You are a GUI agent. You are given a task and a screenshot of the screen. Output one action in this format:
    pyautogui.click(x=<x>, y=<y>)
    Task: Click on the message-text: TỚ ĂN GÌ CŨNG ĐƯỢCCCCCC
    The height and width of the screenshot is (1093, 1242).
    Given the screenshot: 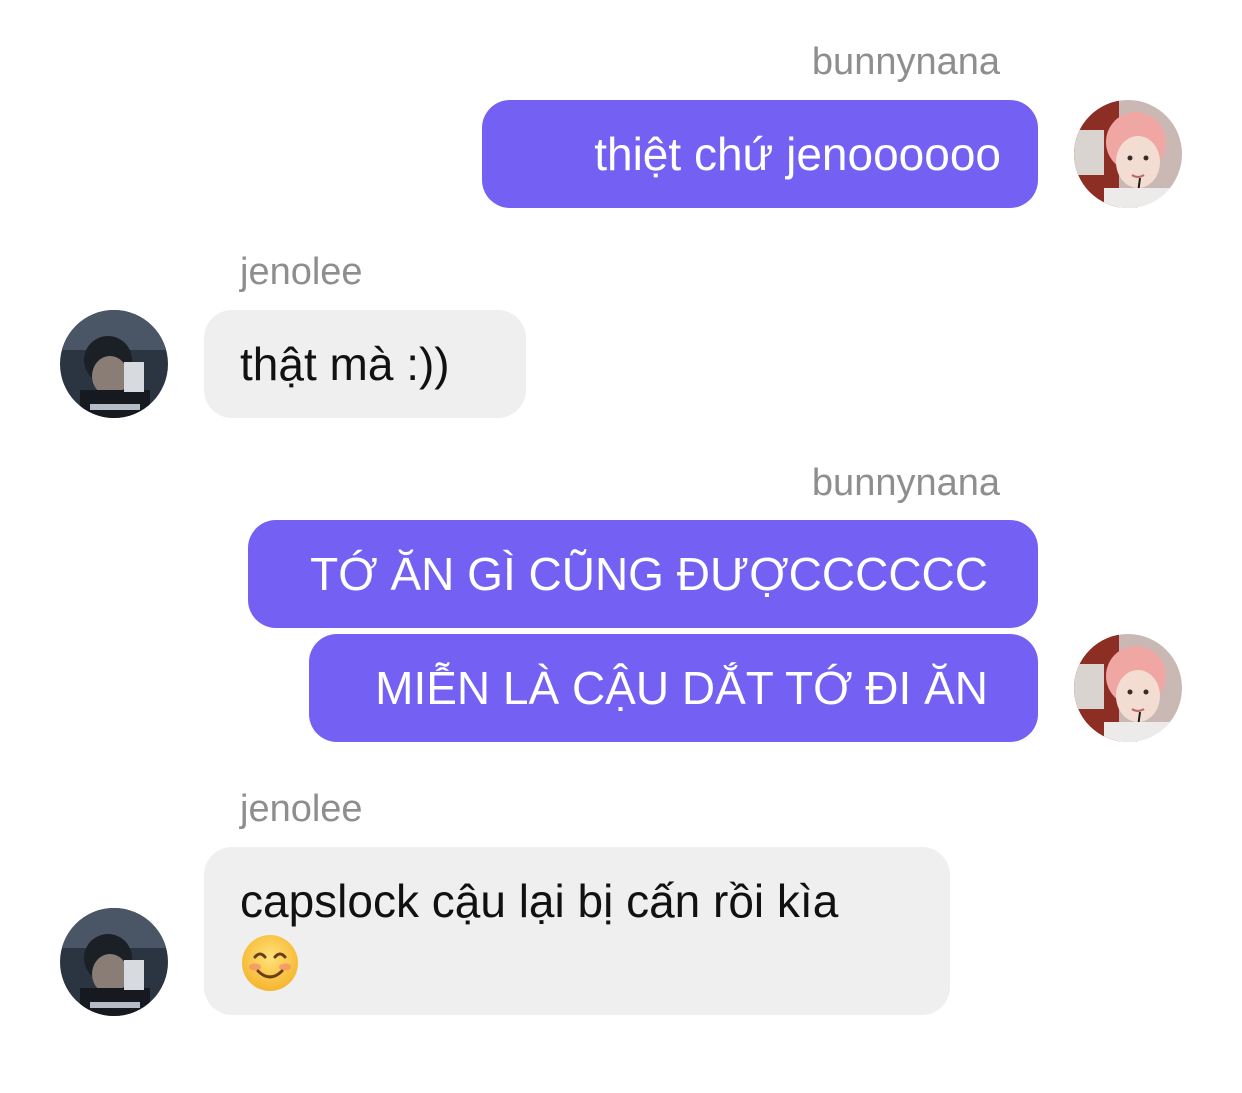 What is the action you would take?
    pyautogui.click(x=649, y=574)
    